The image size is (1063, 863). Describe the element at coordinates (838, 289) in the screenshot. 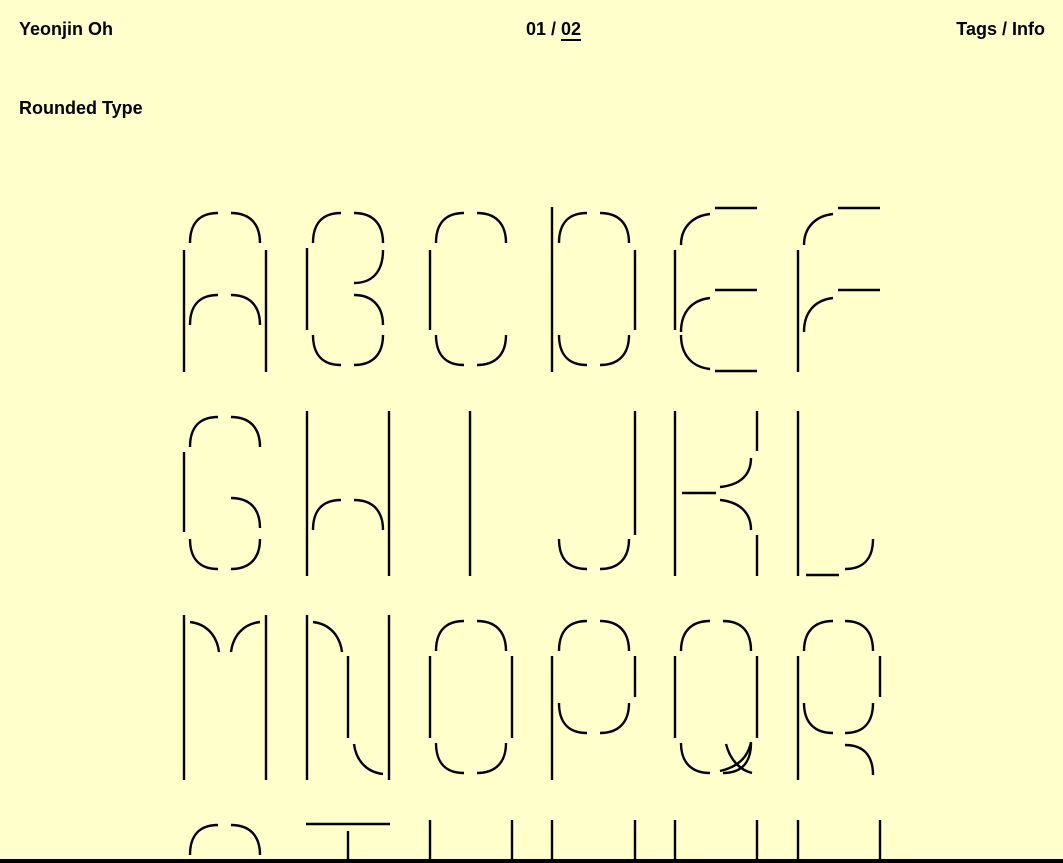

I see `glyph-f` at that location.